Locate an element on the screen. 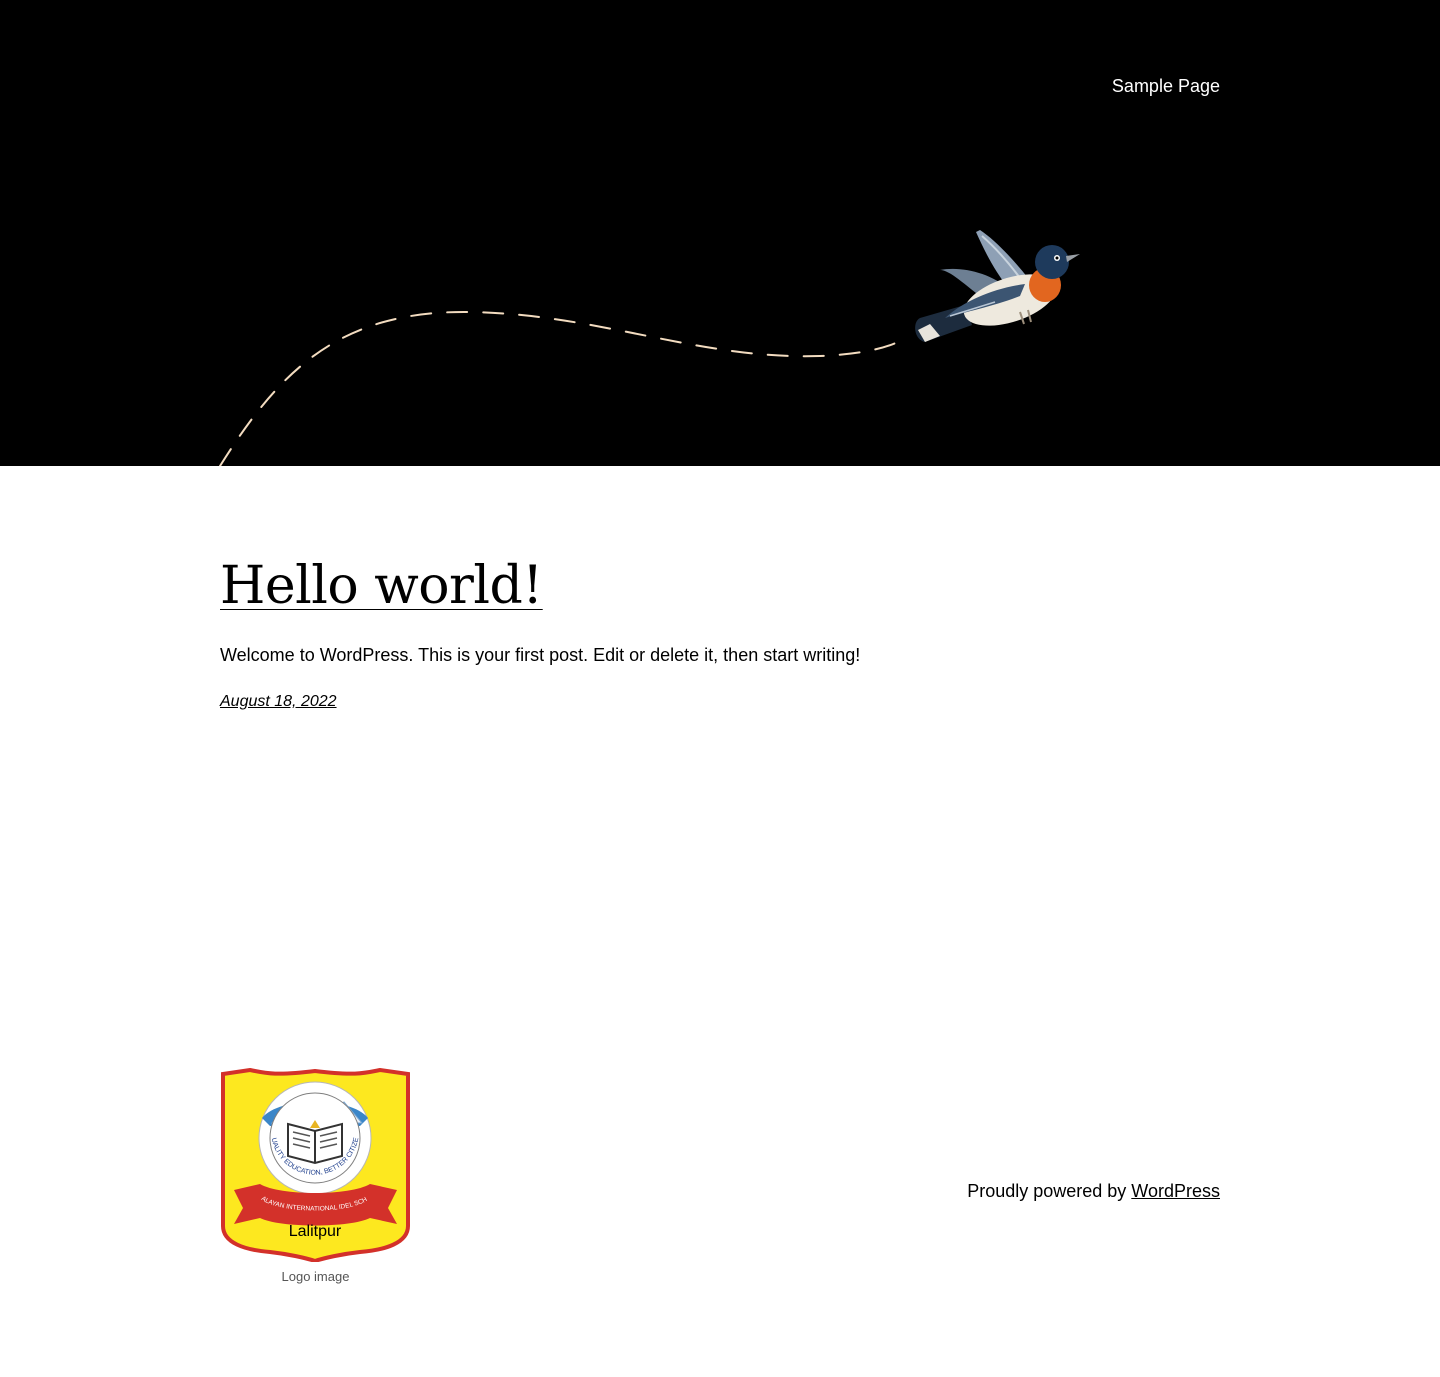  logo-caption: Logo image is located at coordinates (315, 1276).